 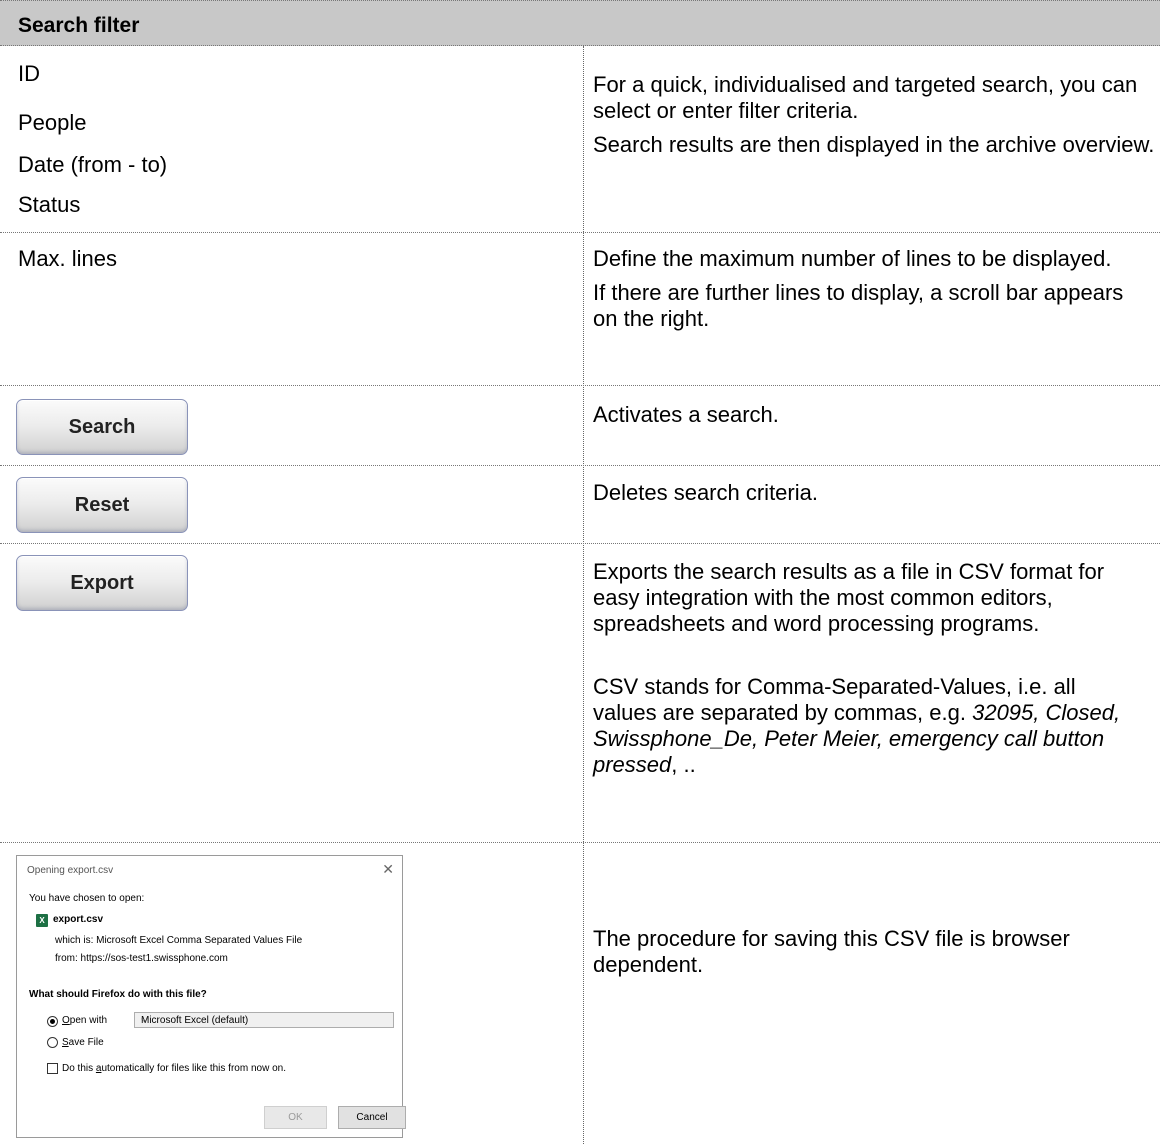 What do you see at coordinates (141, 958) in the screenshot?
I see `dialog-from: from: https://sos-test1.swissphone.com` at bounding box center [141, 958].